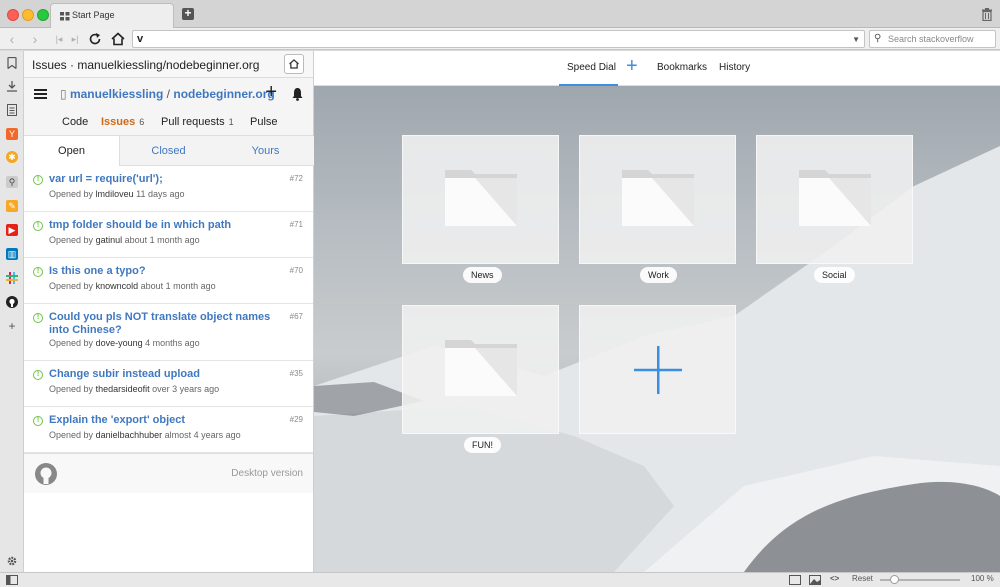  What do you see at coordinates (12, 157) in the screenshot?
I see `gear-web-panel-icon: ✱` at bounding box center [12, 157].